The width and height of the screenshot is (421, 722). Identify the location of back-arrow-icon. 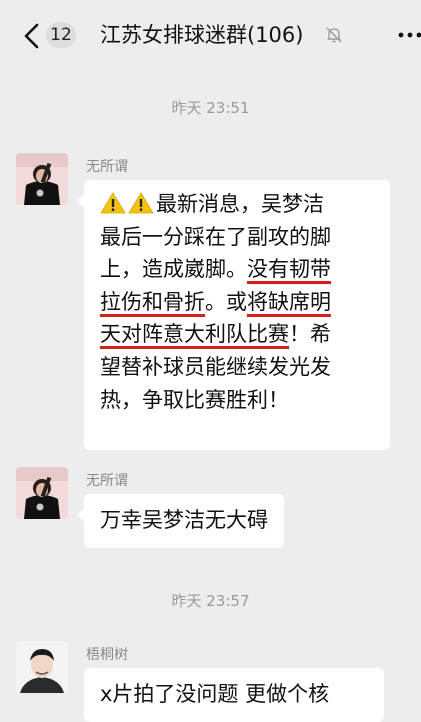
(32, 36).